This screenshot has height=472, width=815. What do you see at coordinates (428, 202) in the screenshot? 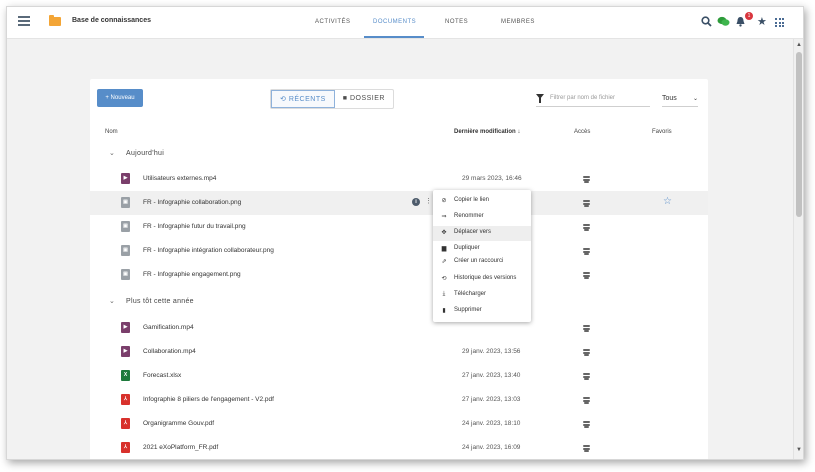
I see `more-options-icon: ⋮` at bounding box center [428, 202].